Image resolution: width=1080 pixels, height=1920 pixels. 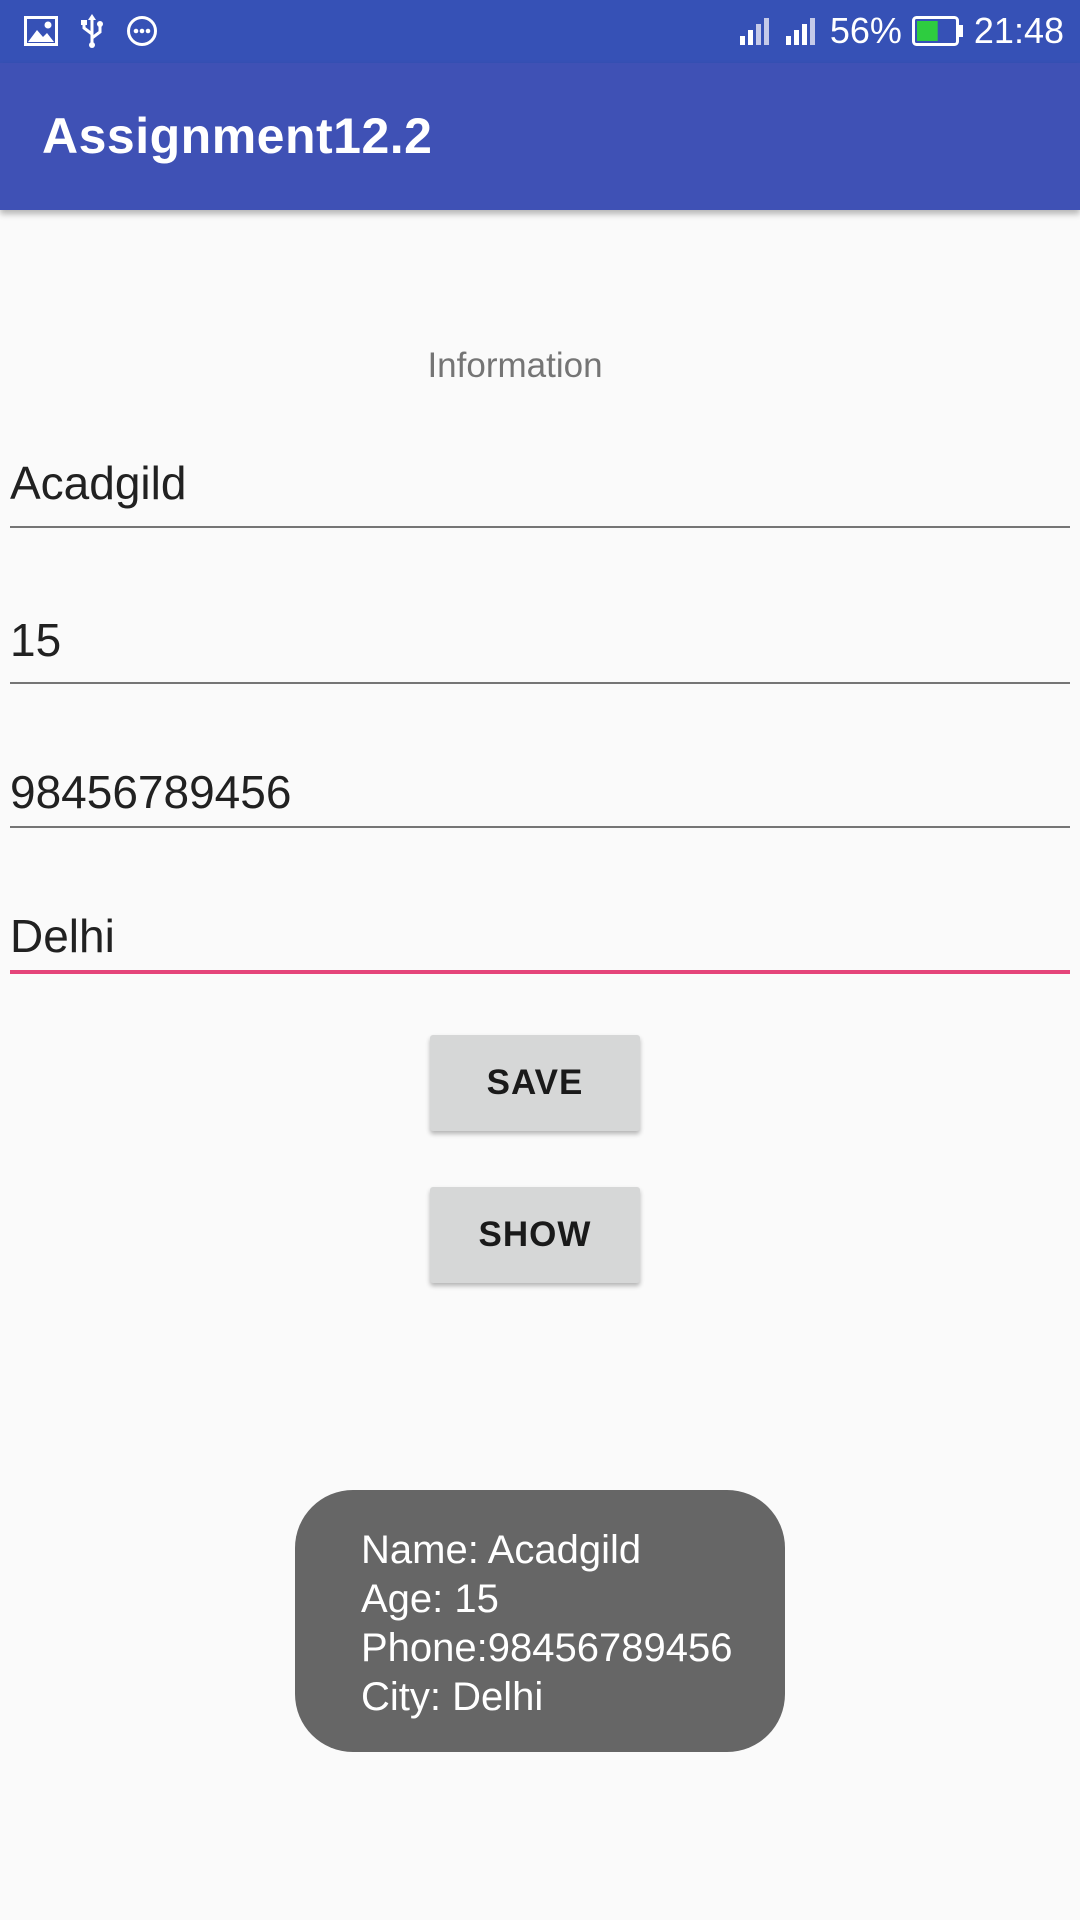 What do you see at coordinates (540, 527) in the screenshot?
I see `name-field-underline` at bounding box center [540, 527].